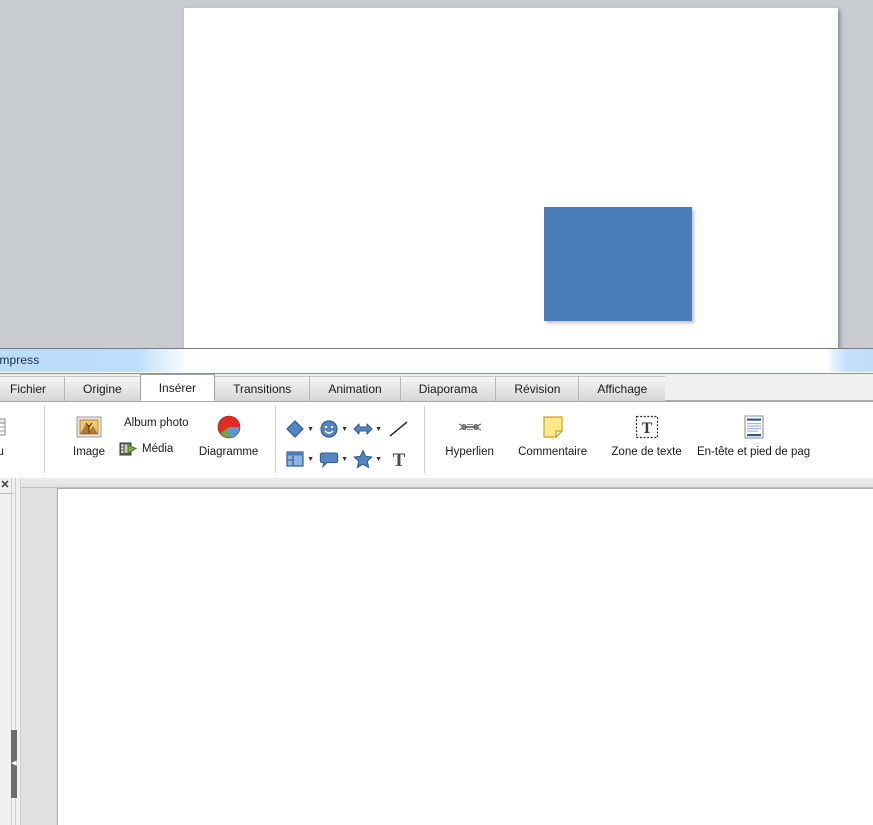  I want to click on fontwork-cell: T, so click(399, 459).